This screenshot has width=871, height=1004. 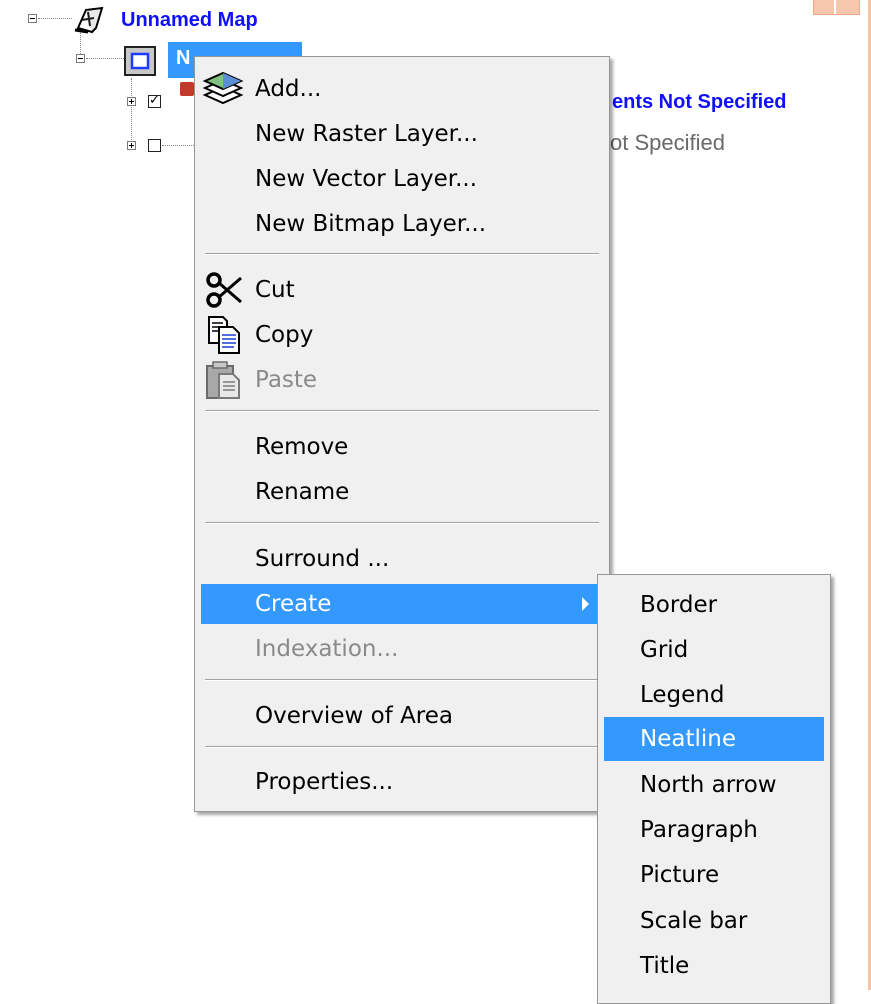 I want to click on layers-icon, so click(x=224, y=89).